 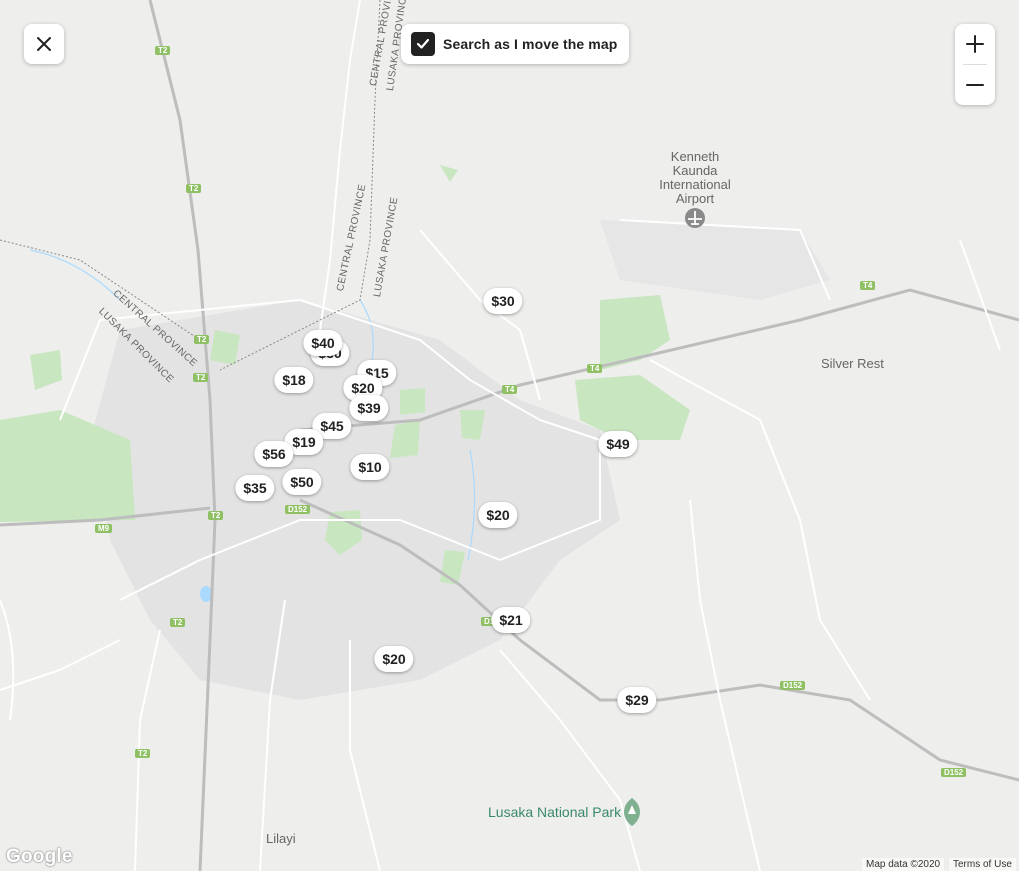 What do you see at coordinates (530, 44) in the screenshot?
I see `search-as-move-label: Search as I move the map` at bounding box center [530, 44].